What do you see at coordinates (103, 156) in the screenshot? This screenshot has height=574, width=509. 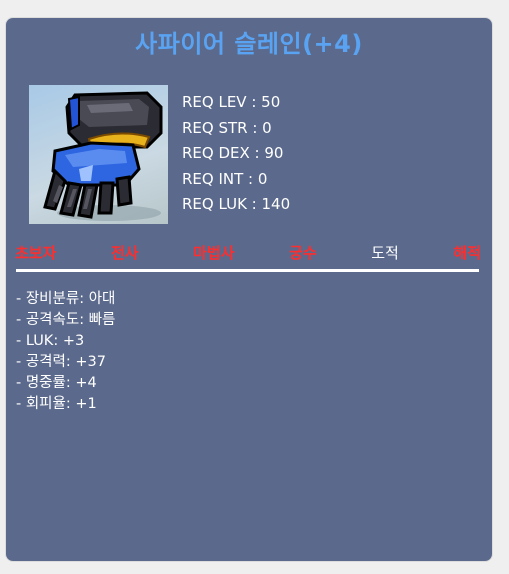 I see `sapphire-slain-glove-icon` at bounding box center [103, 156].